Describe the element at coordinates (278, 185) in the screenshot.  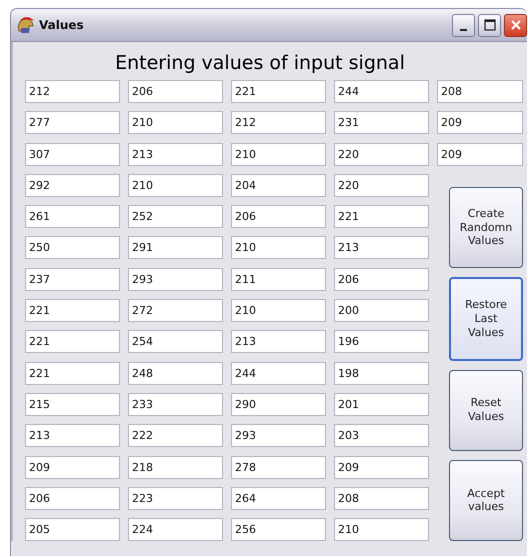
I see `value-field: 204` at that location.